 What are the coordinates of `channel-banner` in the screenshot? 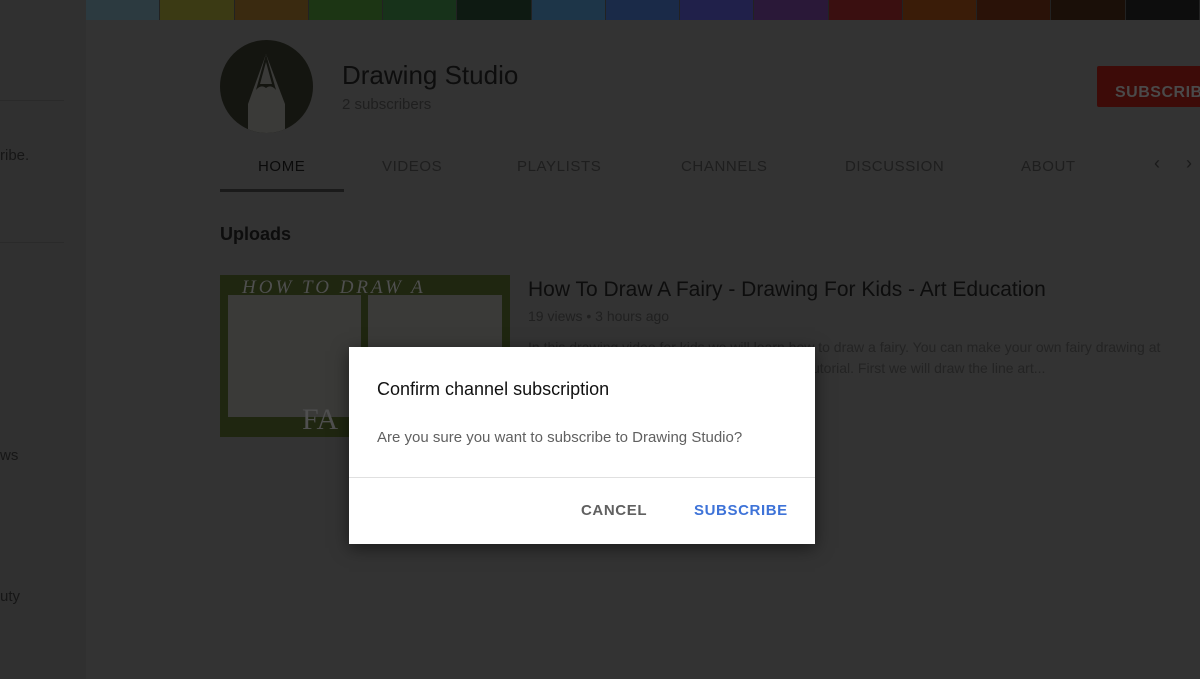 It's located at (643, 10).